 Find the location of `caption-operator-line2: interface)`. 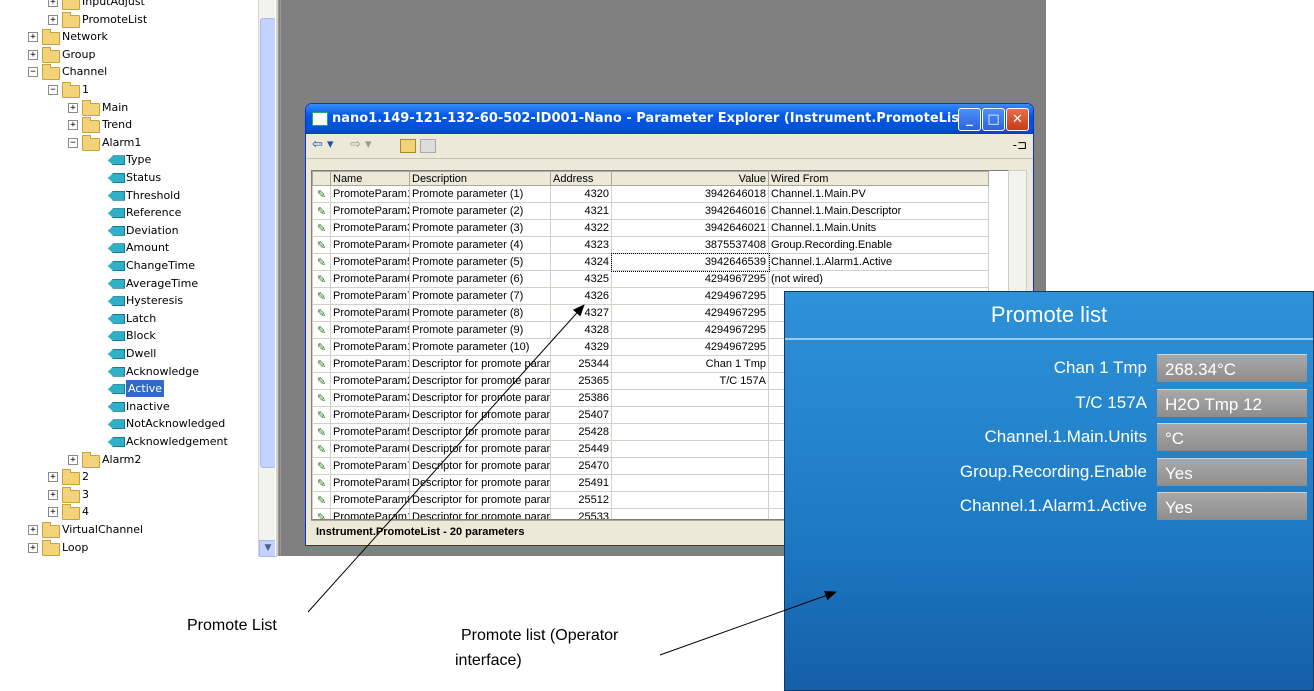

caption-operator-line2: interface) is located at coordinates (488, 660).